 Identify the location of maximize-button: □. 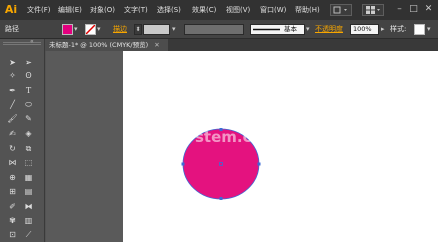
(413, 9).